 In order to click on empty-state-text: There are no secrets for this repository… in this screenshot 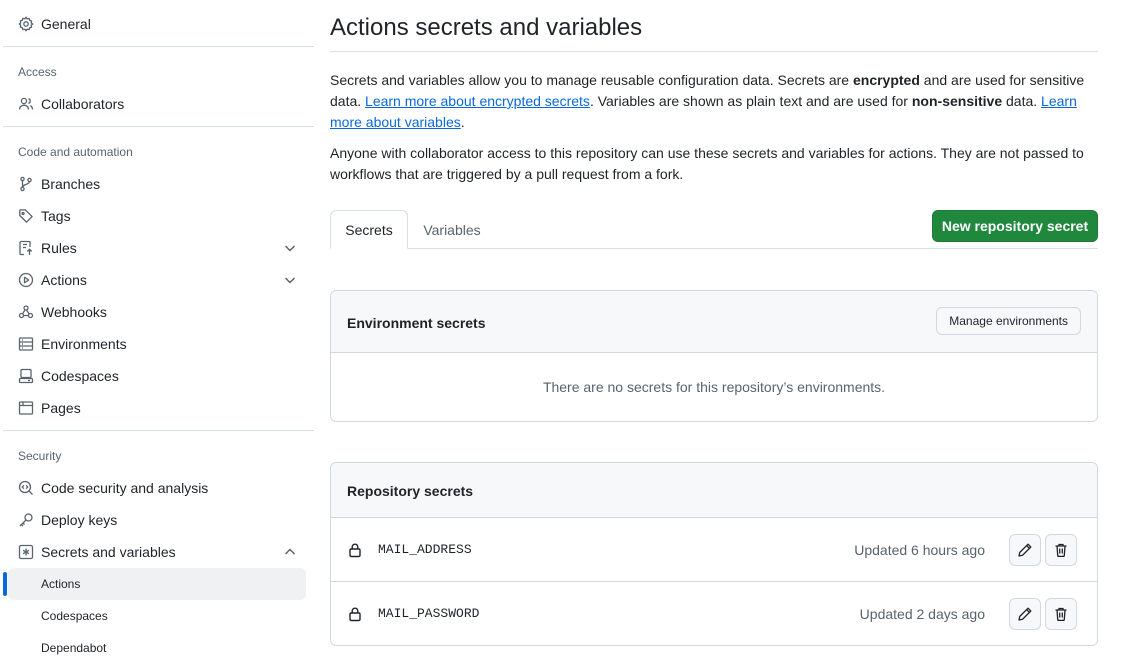, I will do `click(714, 387)`.